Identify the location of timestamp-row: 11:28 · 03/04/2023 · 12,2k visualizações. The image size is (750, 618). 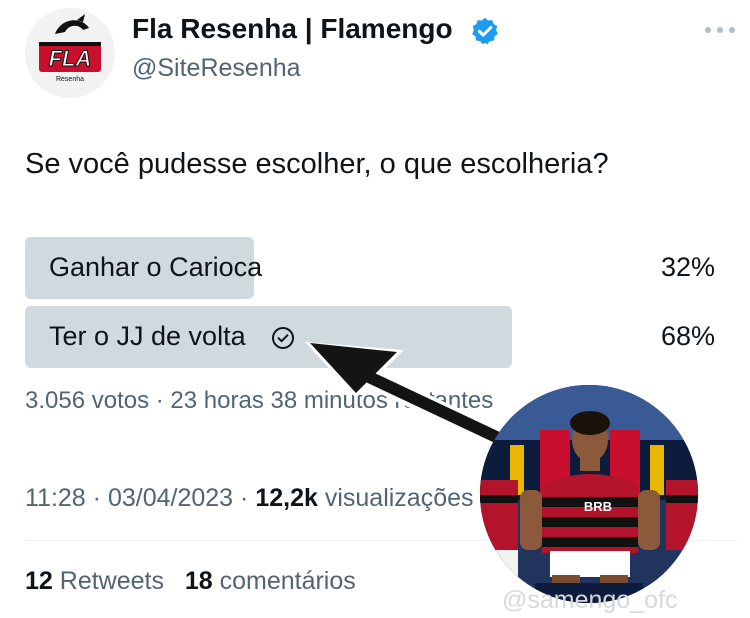
(249, 498).